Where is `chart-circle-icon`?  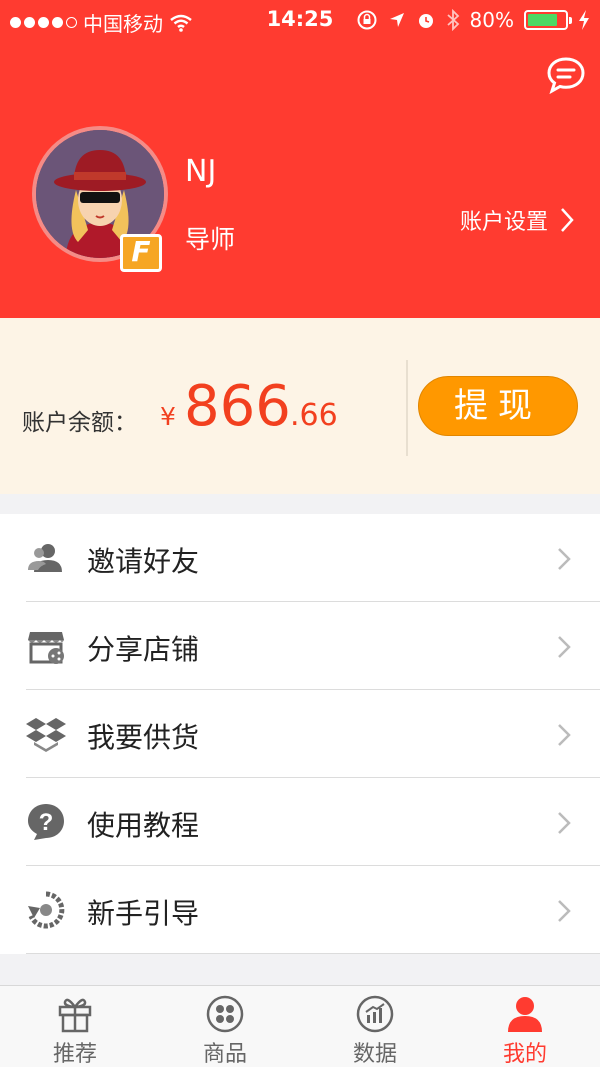 chart-circle-icon is located at coordinates (375, 1014).